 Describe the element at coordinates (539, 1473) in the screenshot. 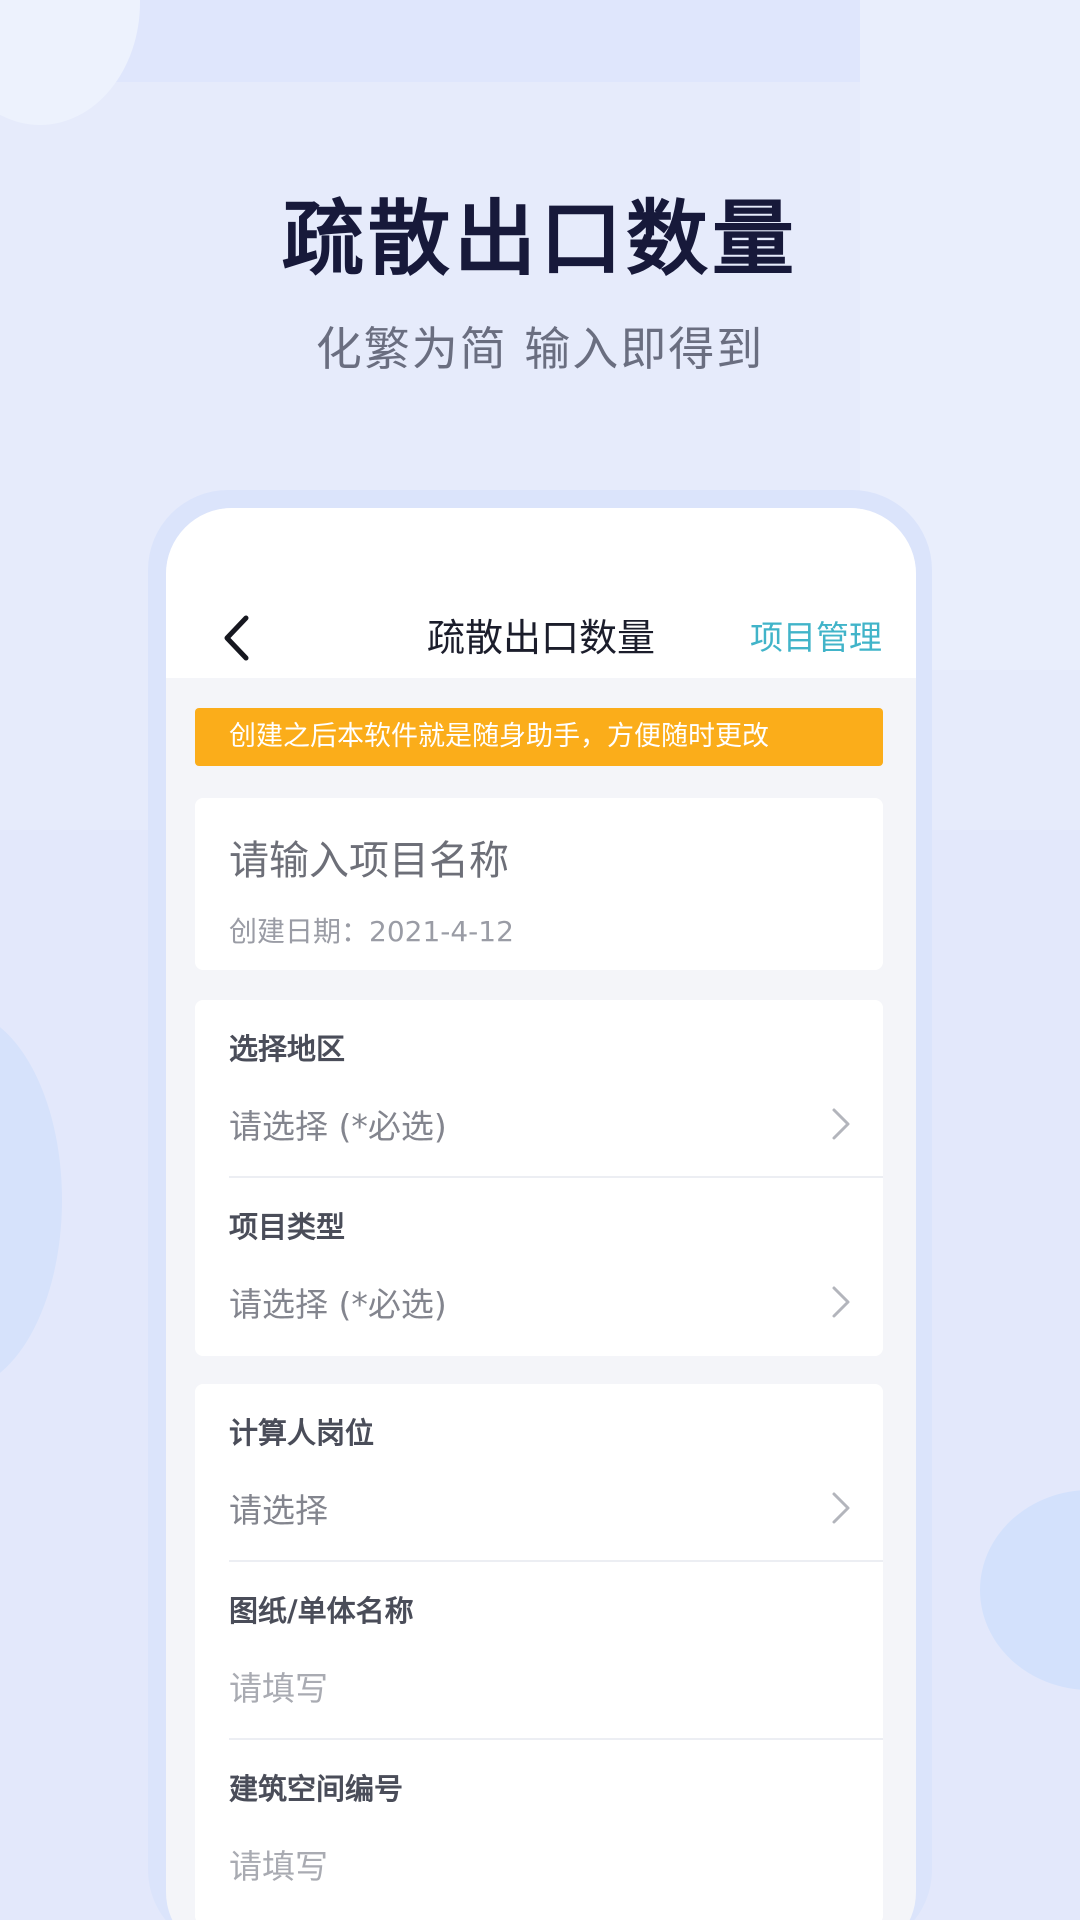

I see `calculator-position-field: 计算人岗位 请选择` at that location.